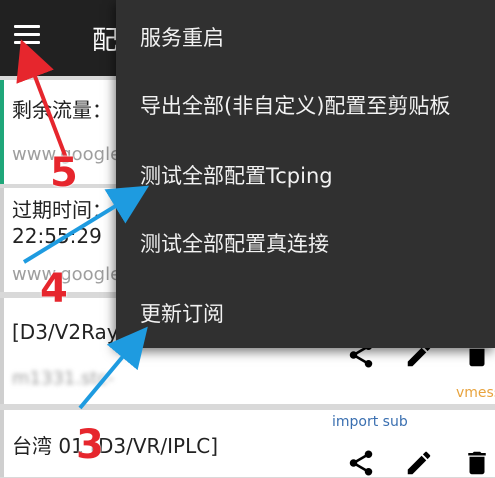 The width and height of the screenshot is (495, 478). What do you see at coordinates (475, 393) in the screenshot?
I see `protocol-tag: vmess` at bounding box center [475, 393].